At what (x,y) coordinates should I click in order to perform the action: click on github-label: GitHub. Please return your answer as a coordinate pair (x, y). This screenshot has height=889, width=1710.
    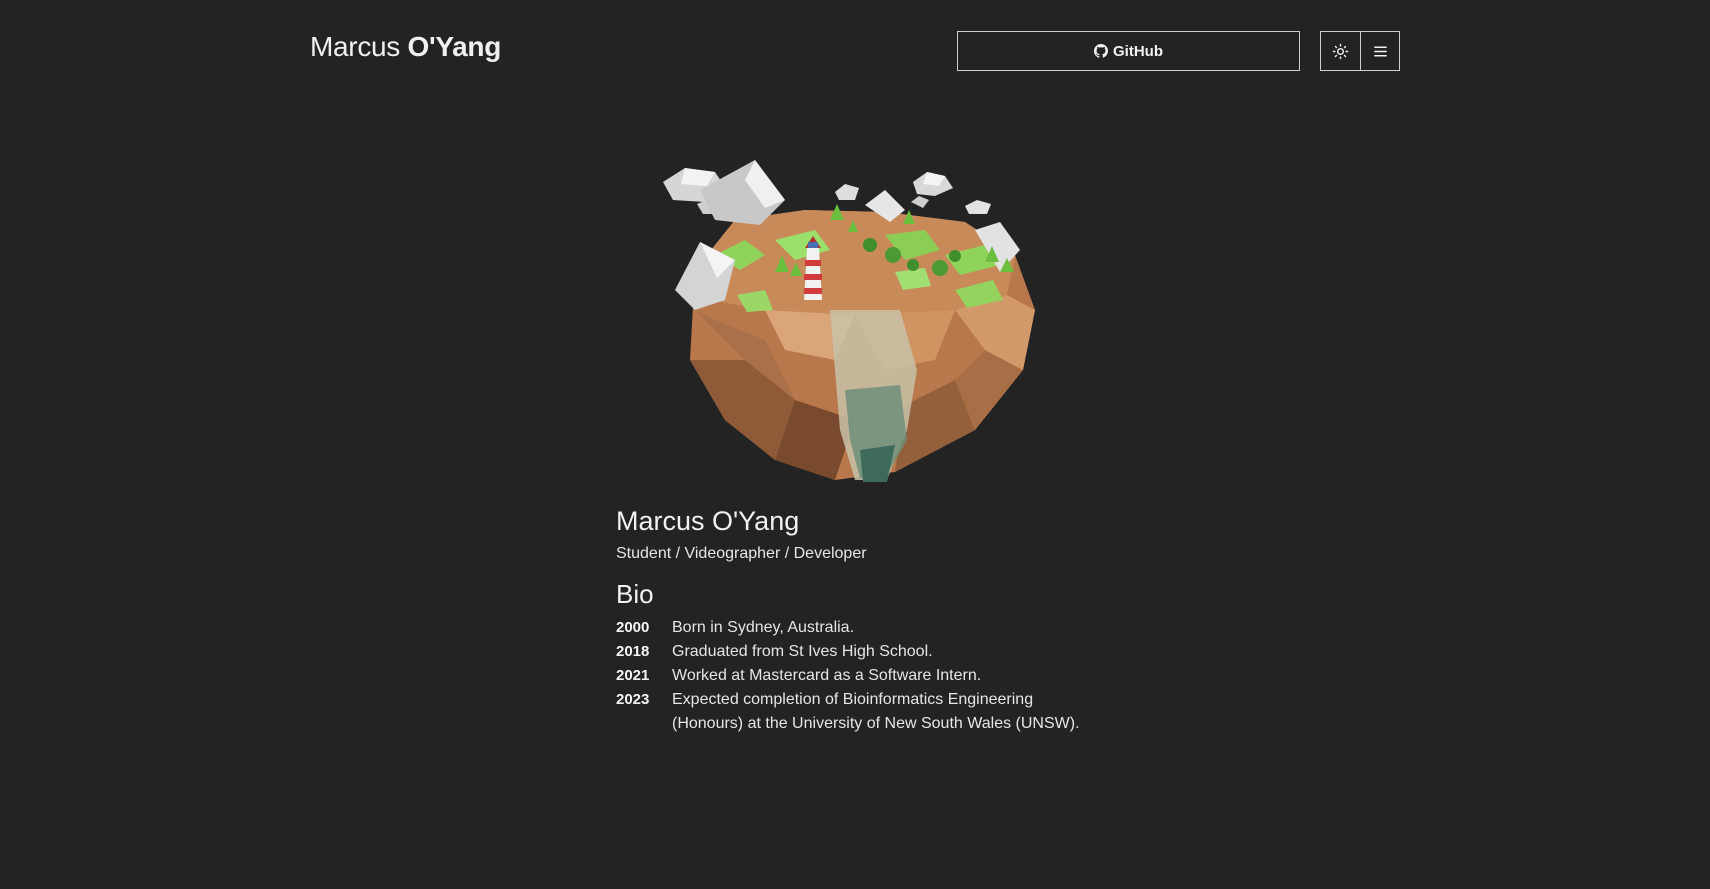
    Looking at the image, I should click on (1138, 51).